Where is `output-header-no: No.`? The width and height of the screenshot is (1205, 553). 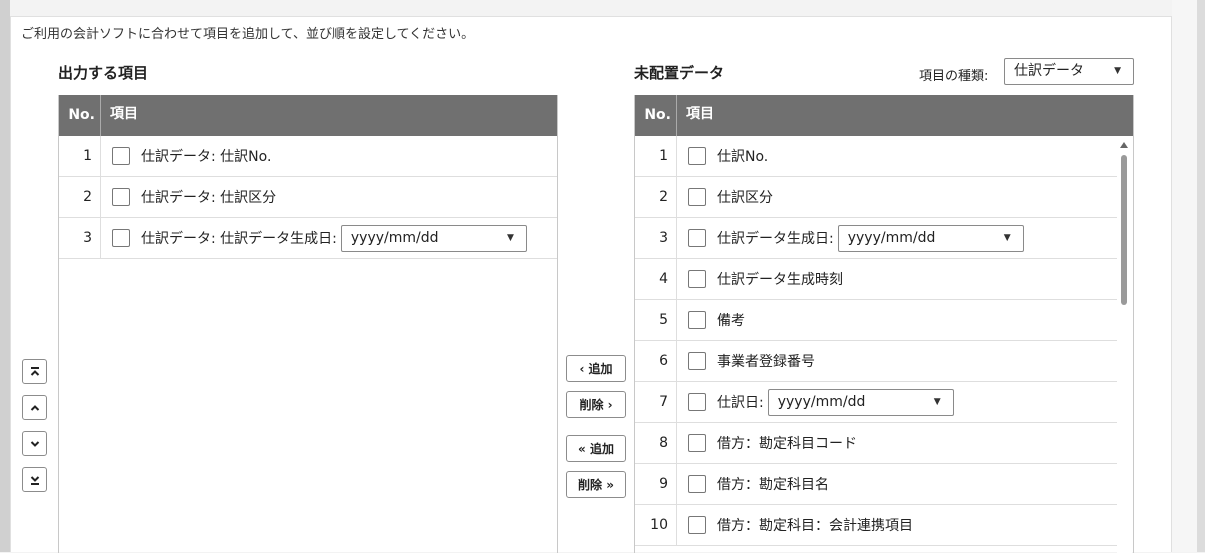 output-header-no: No. is located at coordinates (80, 115).